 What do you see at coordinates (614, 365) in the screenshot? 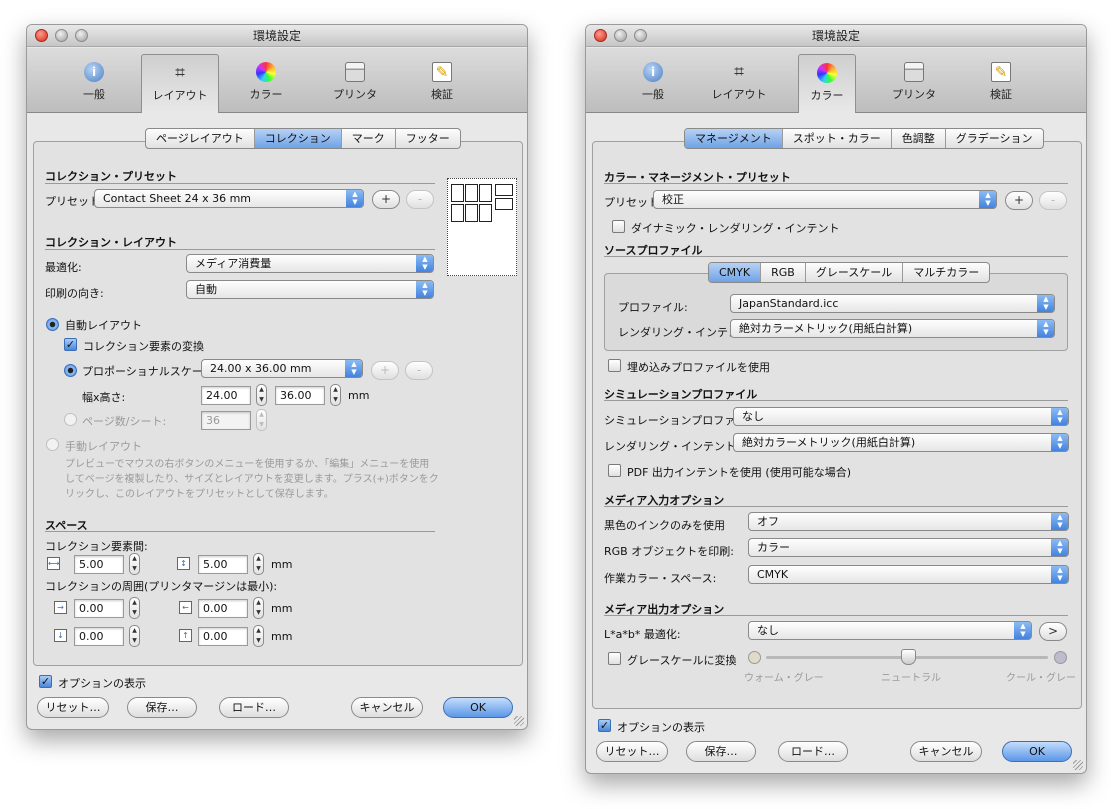
I see `embedded-profile-checkbox` at bounding box center [614, 365].